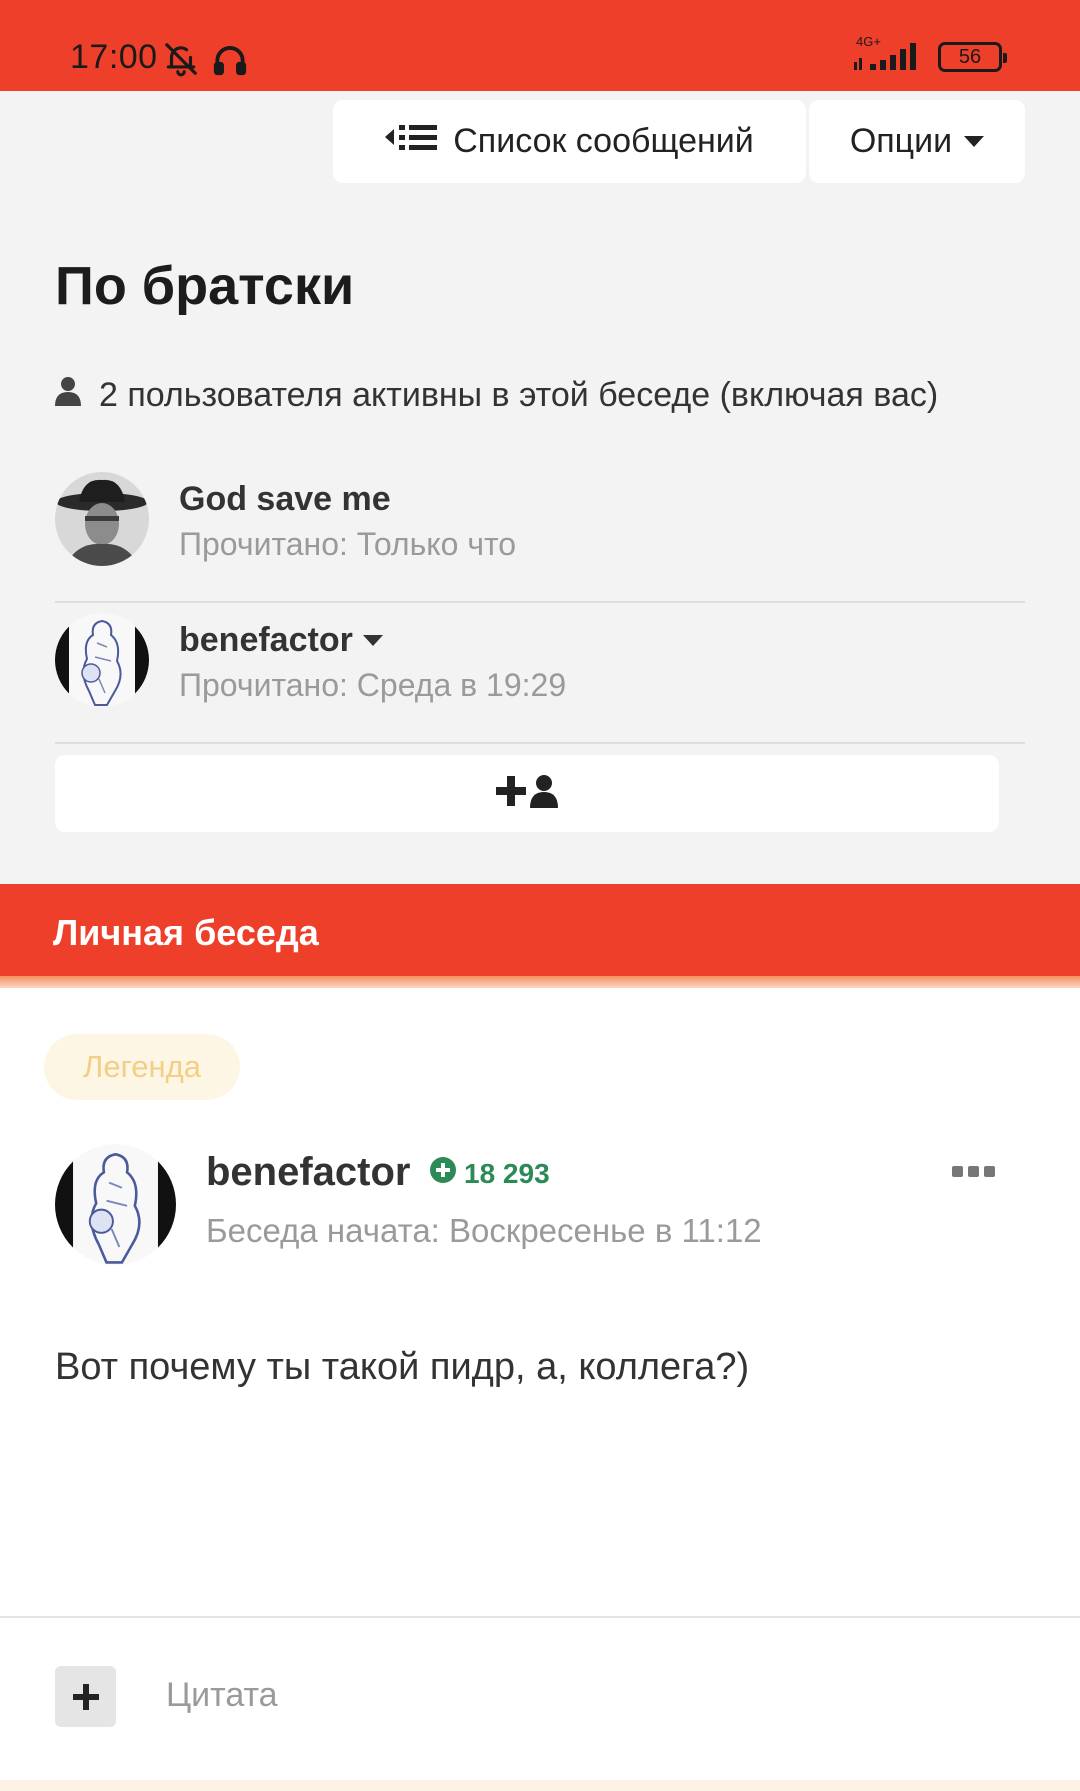  I want to click on reputation-badge: 18 293, so click(490, 1173).